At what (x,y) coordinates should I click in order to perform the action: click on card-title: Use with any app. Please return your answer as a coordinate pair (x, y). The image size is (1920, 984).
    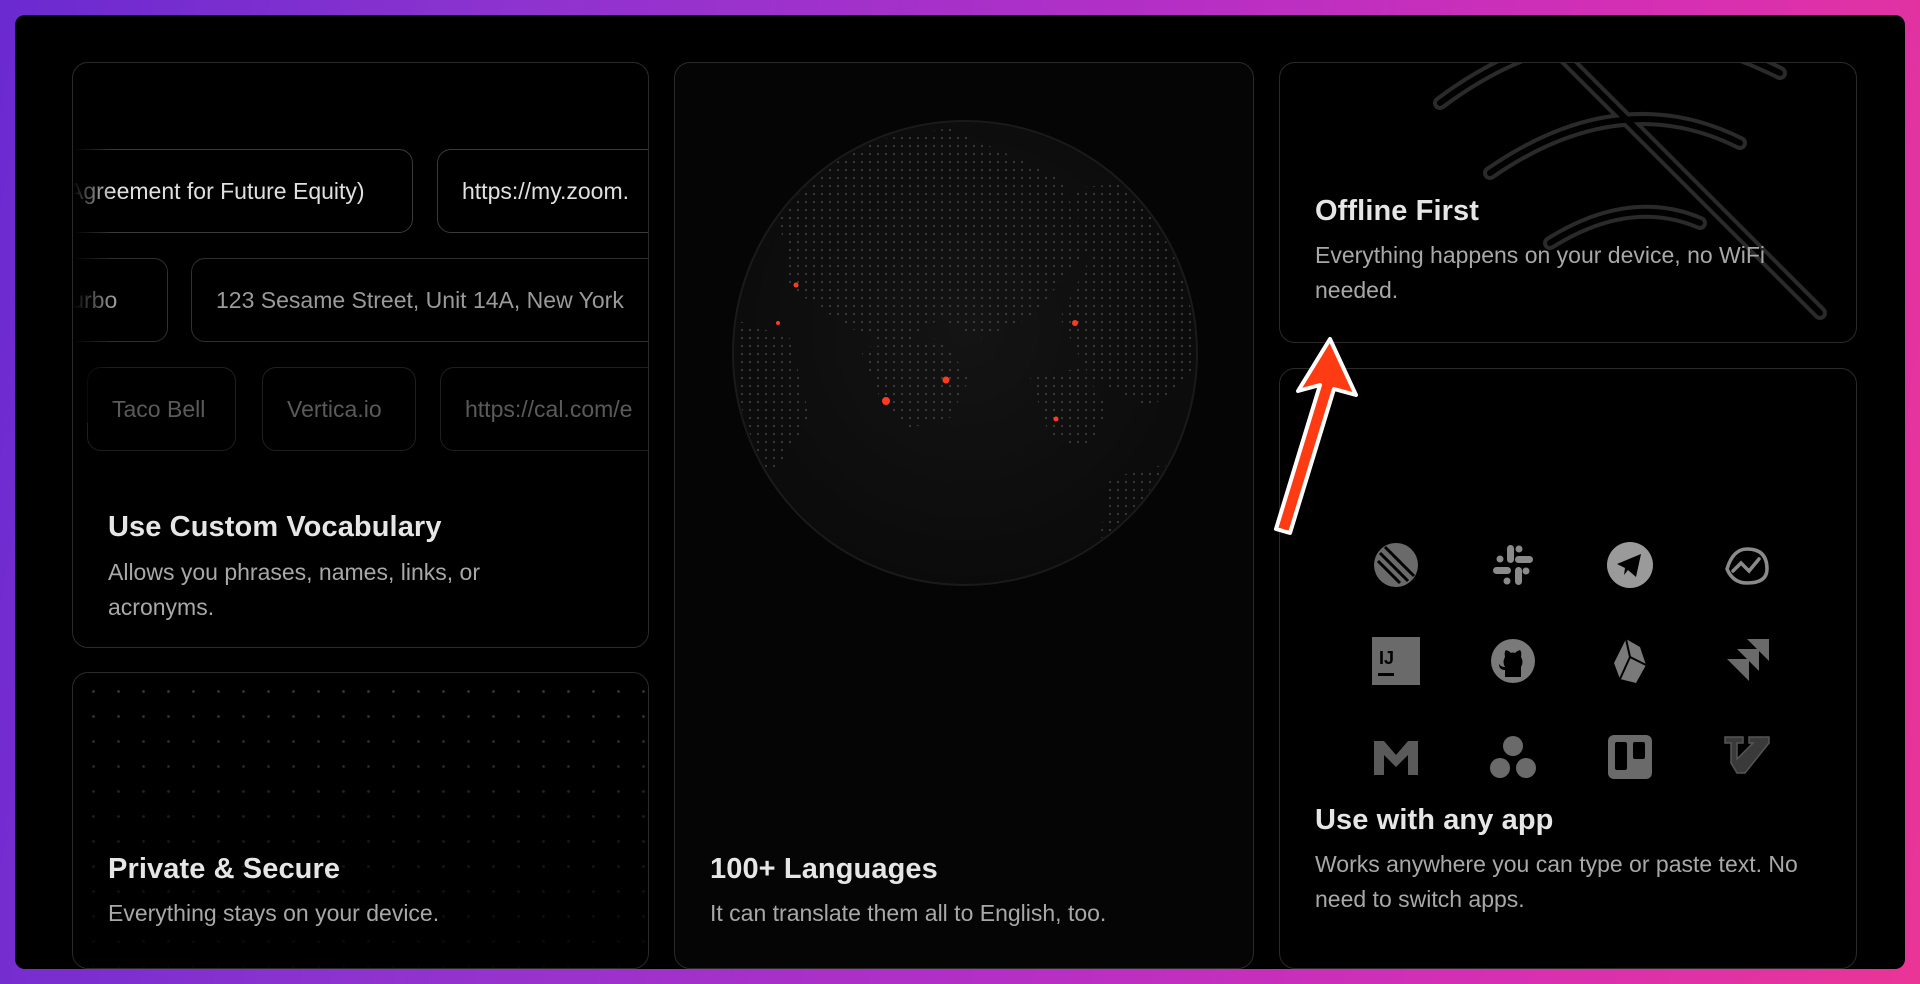
    Looking at the image, I should click on (1434, 820).